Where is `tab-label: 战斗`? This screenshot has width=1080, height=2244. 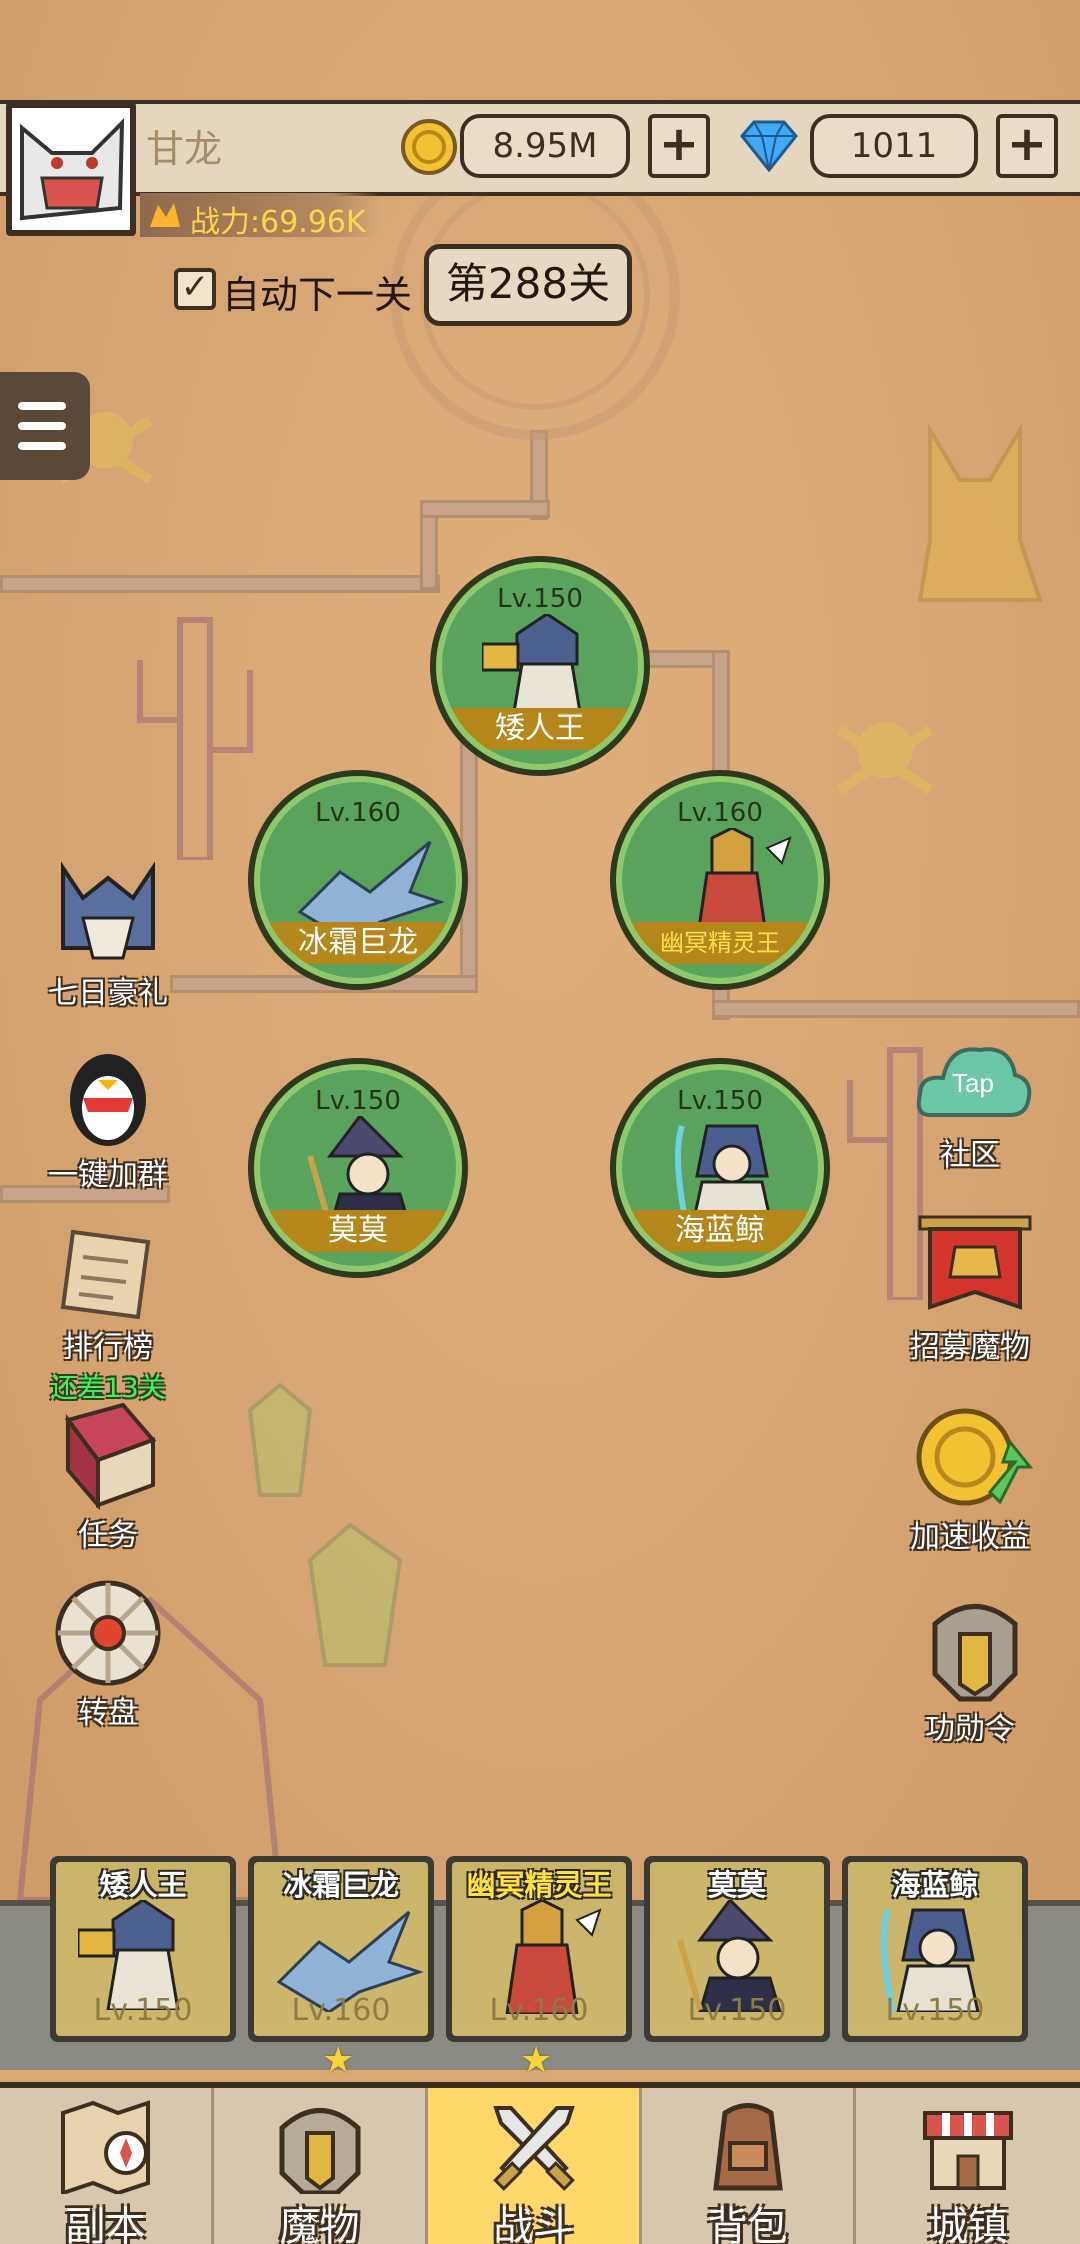 tab-label: 战斗 is located at coordinates (533, 2224).